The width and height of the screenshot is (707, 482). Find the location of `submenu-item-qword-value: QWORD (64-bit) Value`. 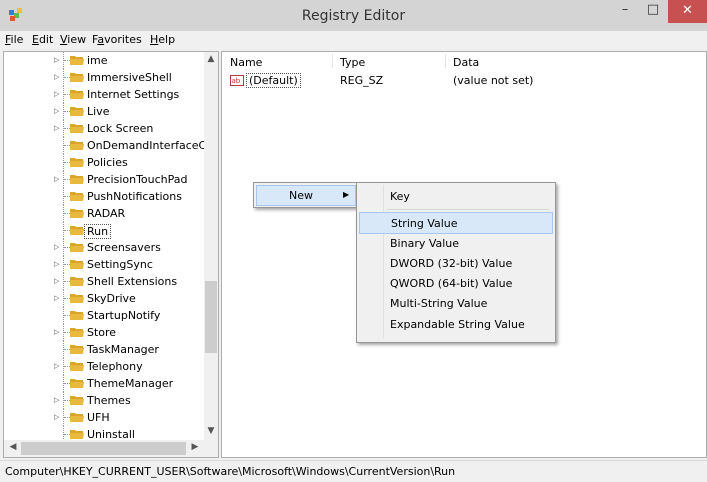

submenu-item-qword-value: QWORD (64-bit) Value is located at coordinates (455, 283).